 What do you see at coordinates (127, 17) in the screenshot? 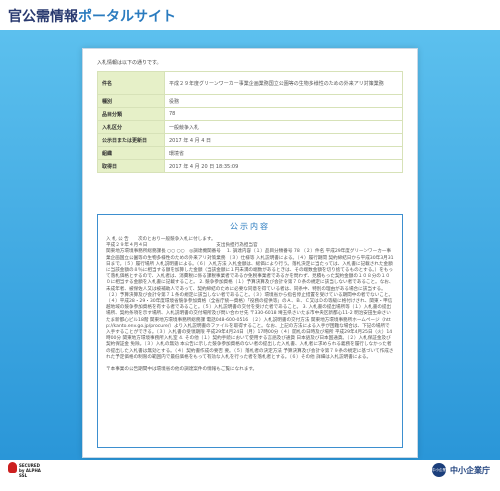
I see `site-title-sub: ポータルサイト` at bounding box center [127, 17].